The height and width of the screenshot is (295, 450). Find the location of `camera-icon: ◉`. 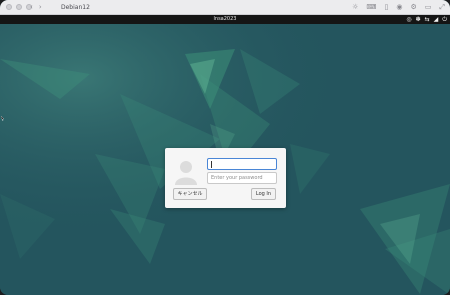

camera-icon: ◉ is located at coordinates (399, 7).